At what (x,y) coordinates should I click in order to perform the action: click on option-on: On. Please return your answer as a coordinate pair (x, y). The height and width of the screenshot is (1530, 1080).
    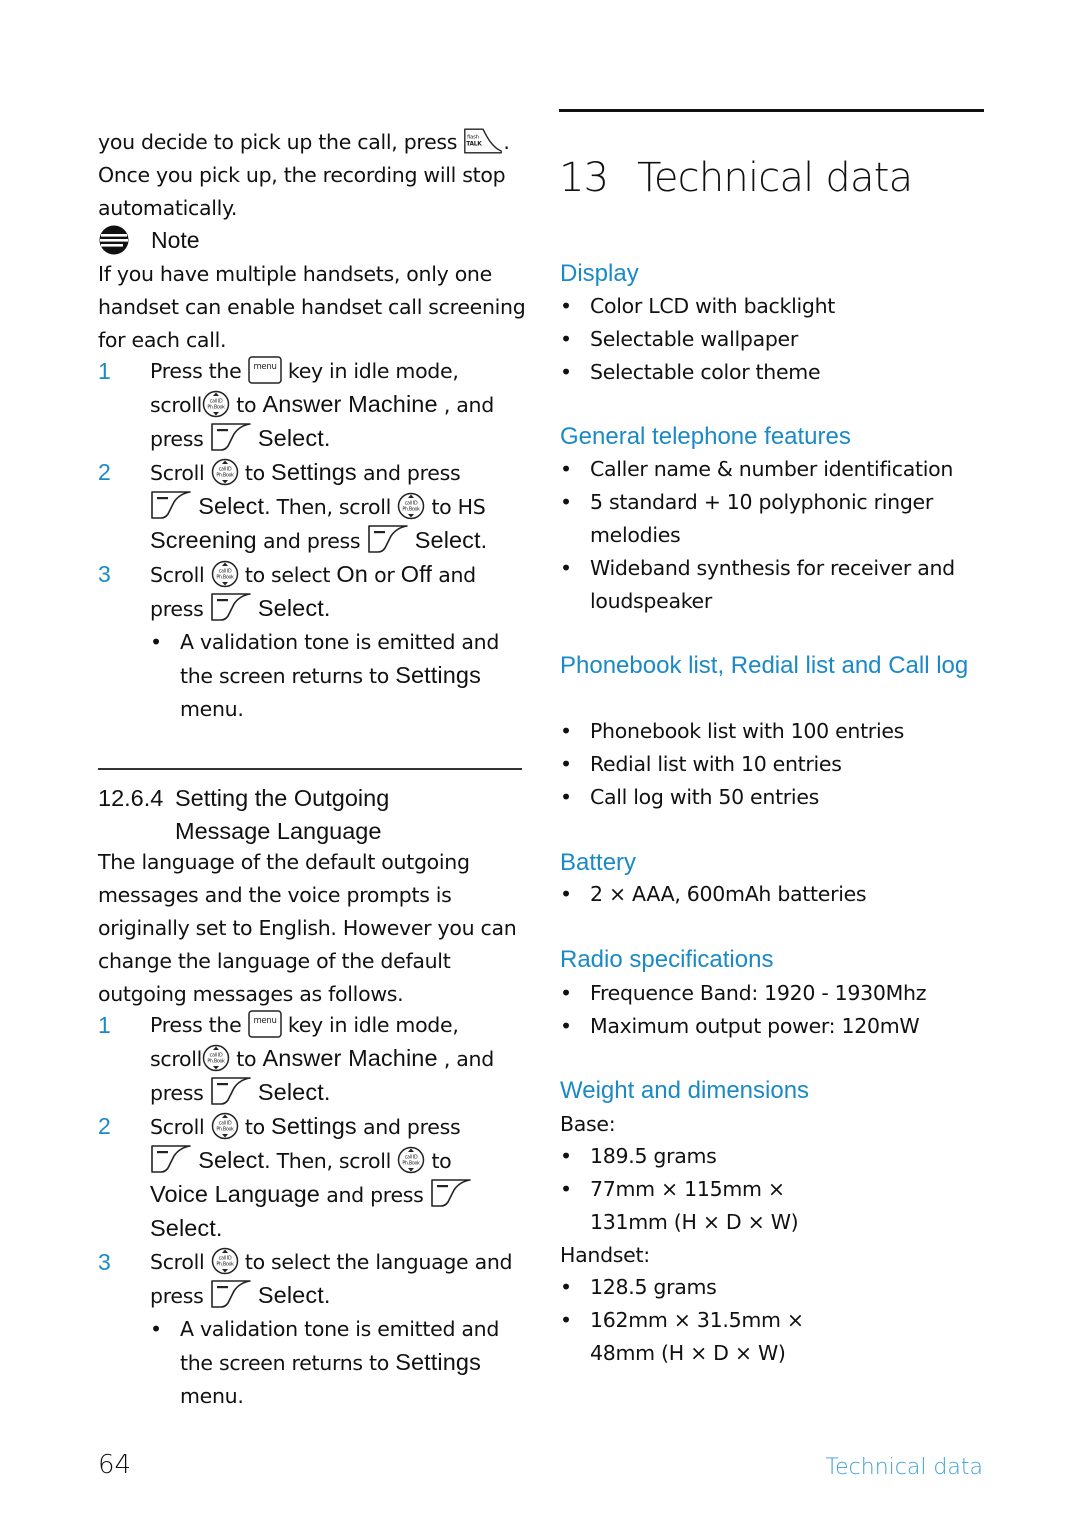
    Looking at the image, I should click on (352, 574).